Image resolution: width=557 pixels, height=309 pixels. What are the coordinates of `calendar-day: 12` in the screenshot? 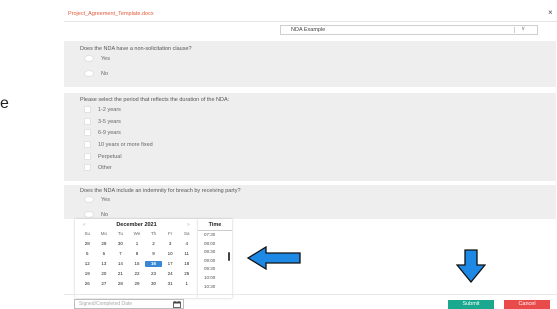 It's located at (87, 264).